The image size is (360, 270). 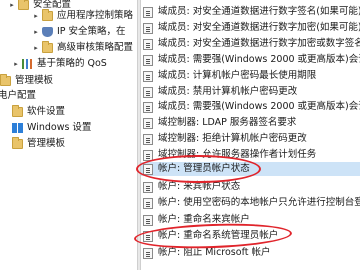 What do you see at coordinates (228, 91) in the screenshot?
I see `policy-label: 域成员: 禁用计算机帐户密码更改` at bounding box center [228, 91].